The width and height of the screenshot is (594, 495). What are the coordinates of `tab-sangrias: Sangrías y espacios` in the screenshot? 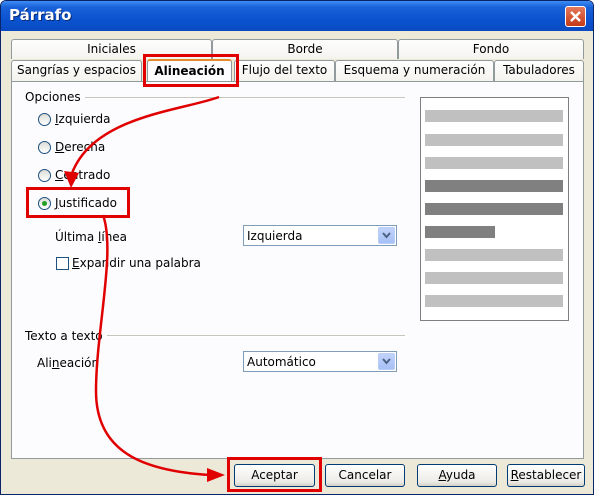 It's located at (76, 70).